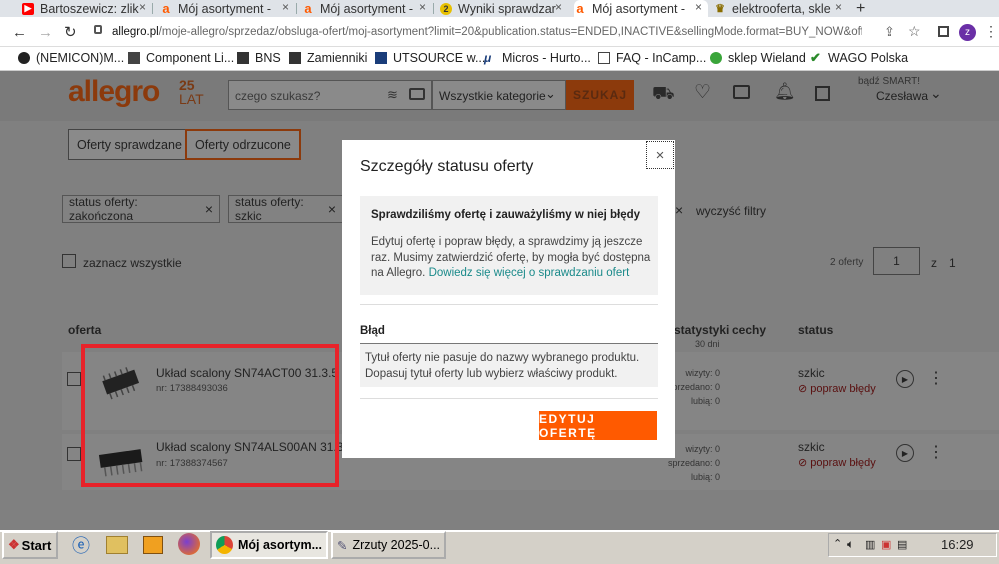  Describe the element at coordinates (952, 263) in the screenshot. I see `page-total: 1` at that location.